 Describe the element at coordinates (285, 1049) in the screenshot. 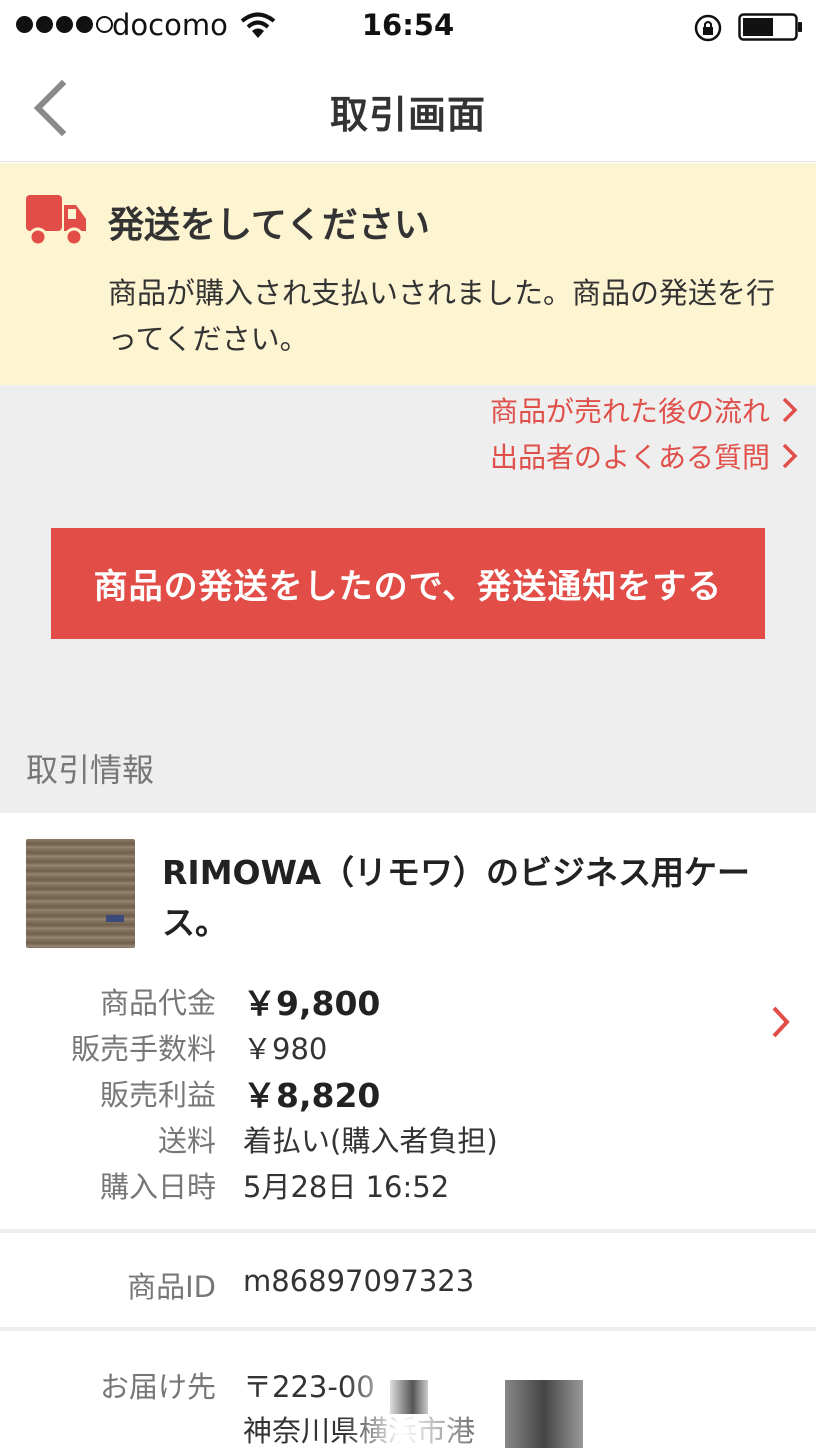

I see `fee-value: ￥980` at that location.